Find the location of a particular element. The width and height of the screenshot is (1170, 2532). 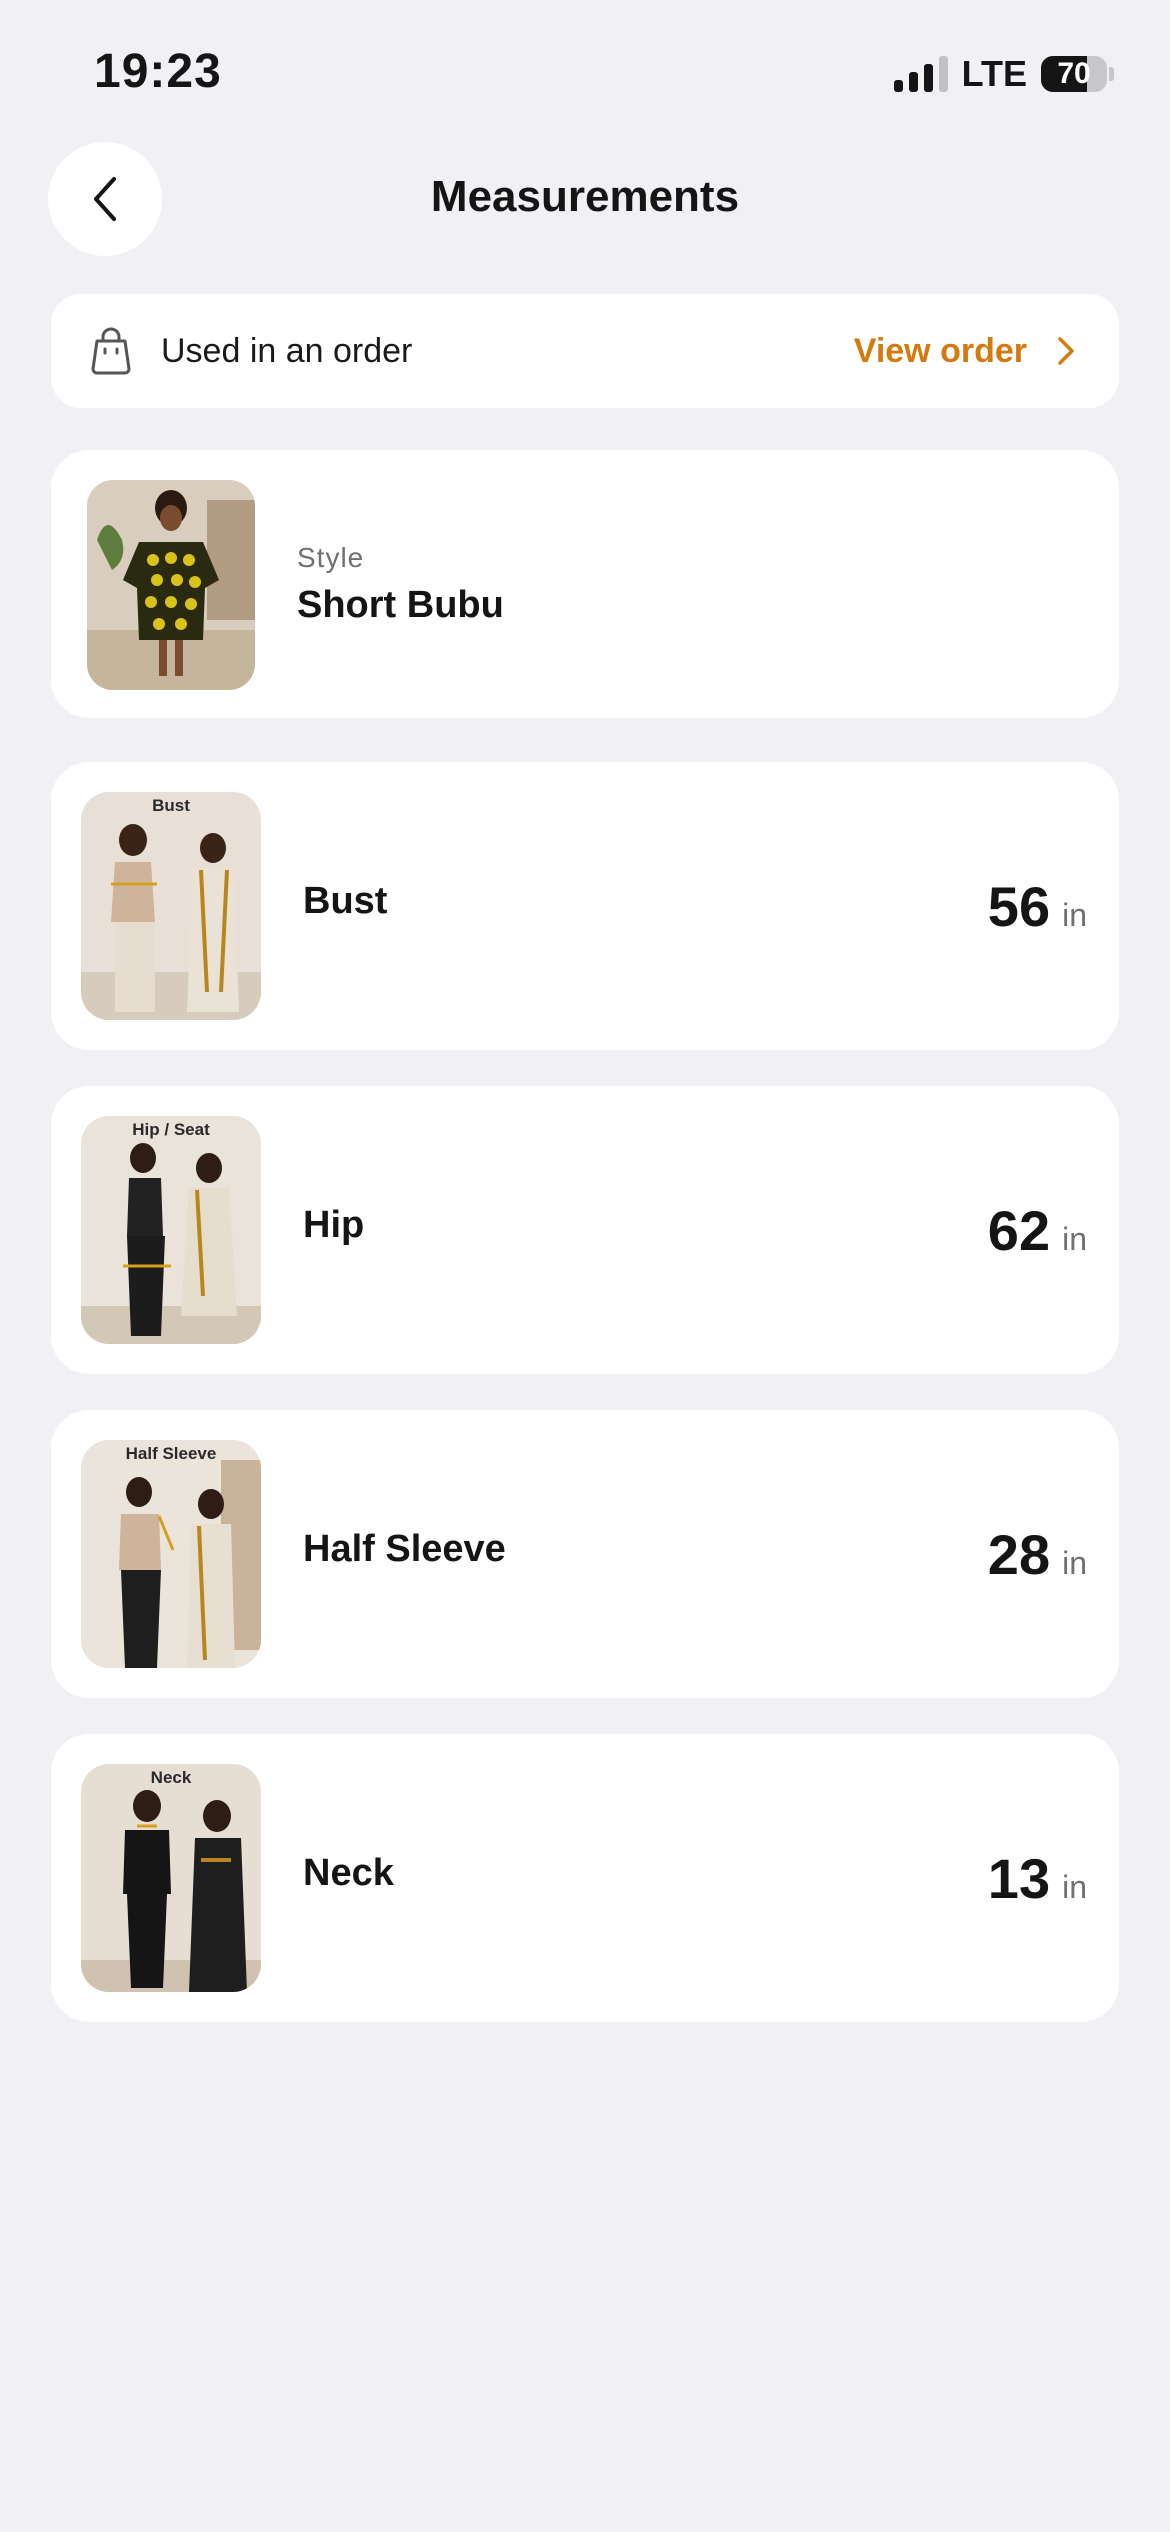

style-label: Style is located at coordinates (331, 557).